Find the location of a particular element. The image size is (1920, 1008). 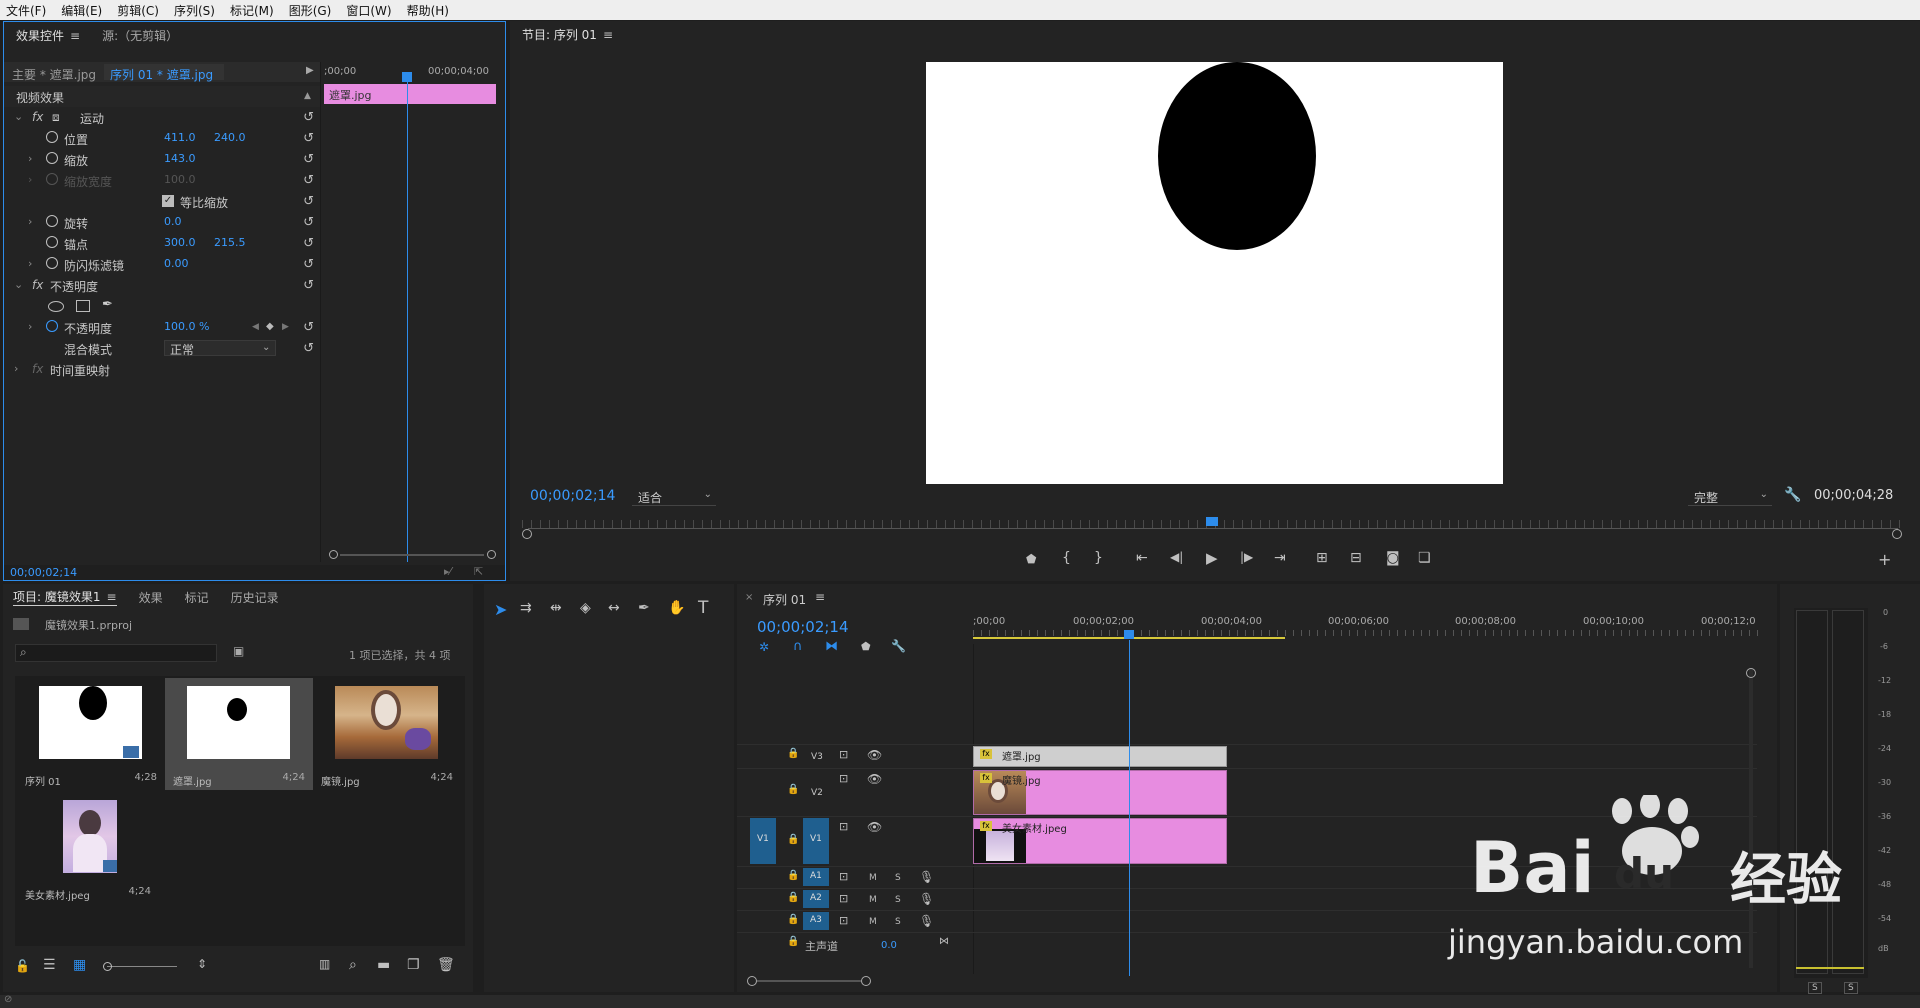

scroll-handle-left is located at coordinates (752, 981).